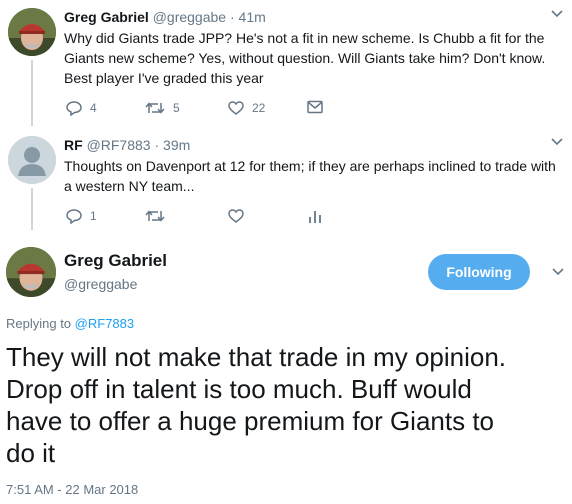 This screenshot has height=504, width=572. What do you see at coordinates (189, 17) in the screenshot?
I see `tweet1-author-handle: @greggabe` at bounding box center [189, 17].